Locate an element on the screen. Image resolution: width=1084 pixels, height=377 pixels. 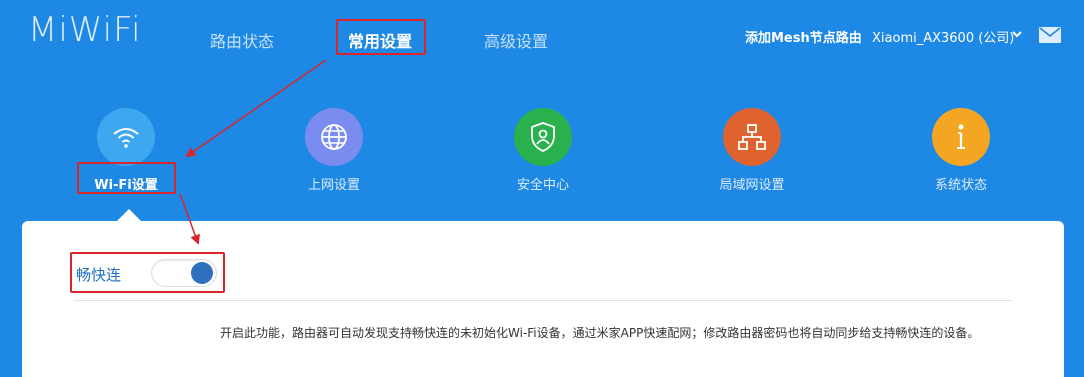
category-label: 系统状态 is located at coordinates (960, 185).